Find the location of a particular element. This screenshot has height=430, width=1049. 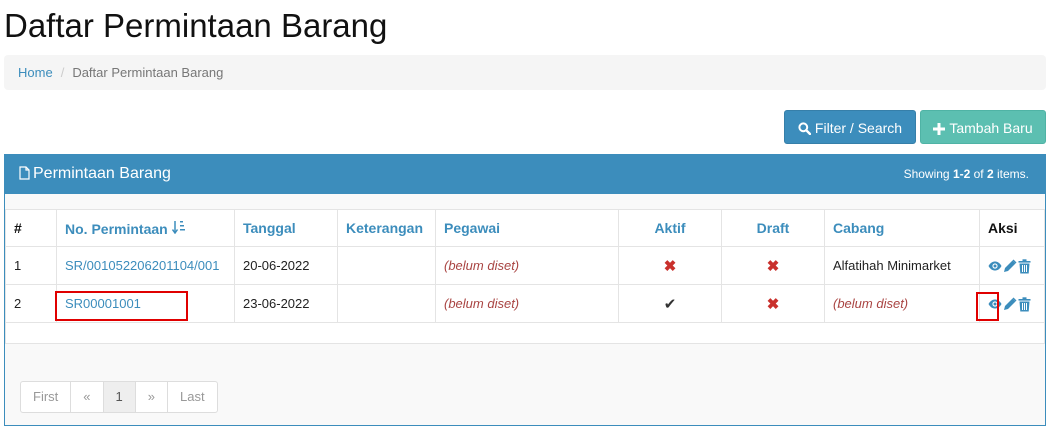

cell-num: 2 is located at coordinates (31, 303).